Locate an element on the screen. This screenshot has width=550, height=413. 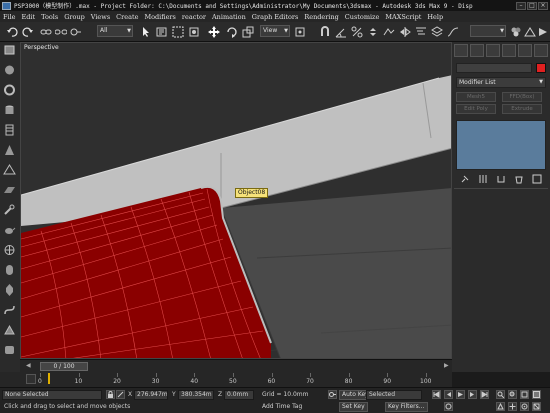
lock-selection-icon is located at coordinates (110, 394).